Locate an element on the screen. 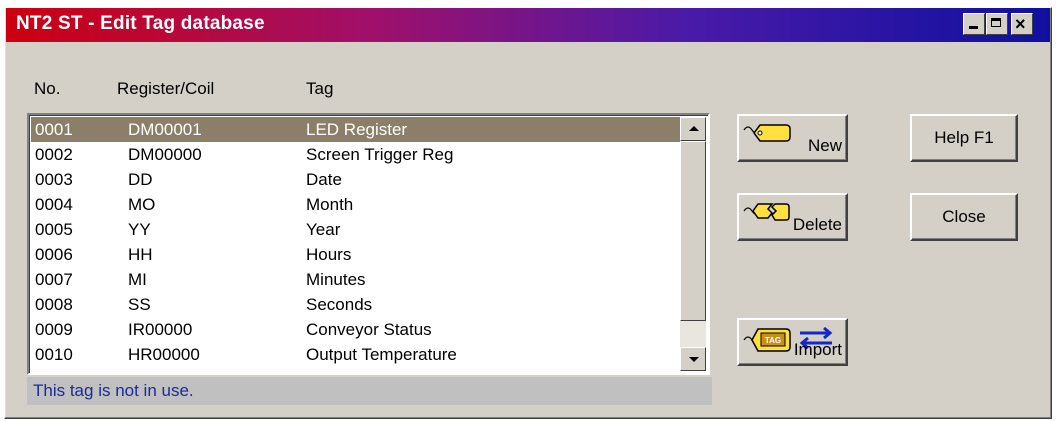 The width and height of the screenshot is (1056, 421). table-row: 0003 DD Date is located at coordinates (356, 179).